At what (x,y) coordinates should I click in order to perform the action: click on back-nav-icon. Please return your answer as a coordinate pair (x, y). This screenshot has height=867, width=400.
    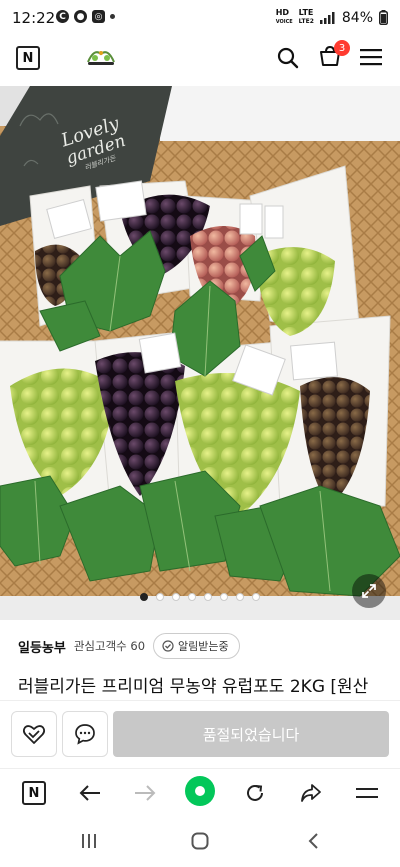
    Looking at the image, I should click on (313, 841).